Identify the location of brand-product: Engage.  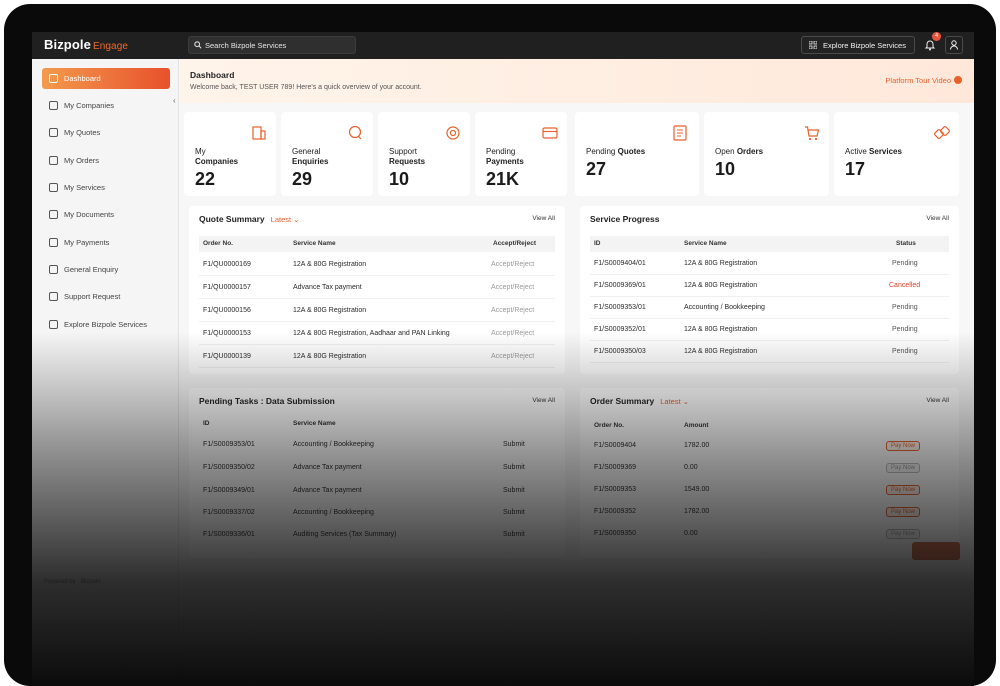
(110, 46).